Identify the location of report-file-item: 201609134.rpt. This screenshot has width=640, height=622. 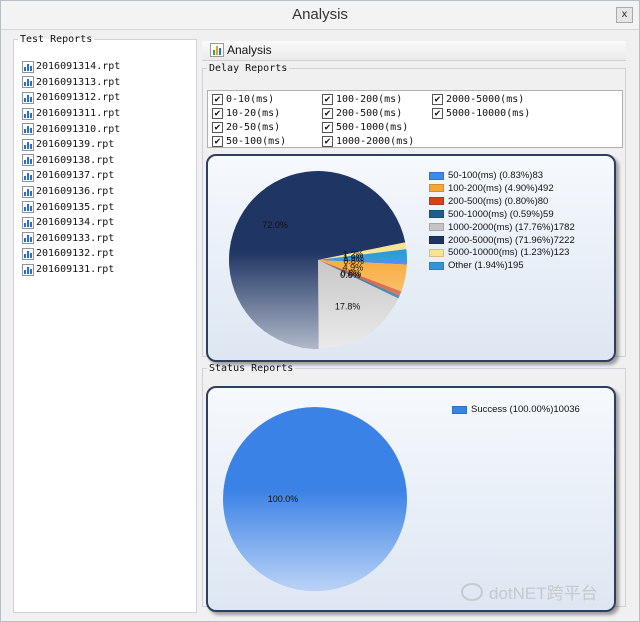
(71, 223).